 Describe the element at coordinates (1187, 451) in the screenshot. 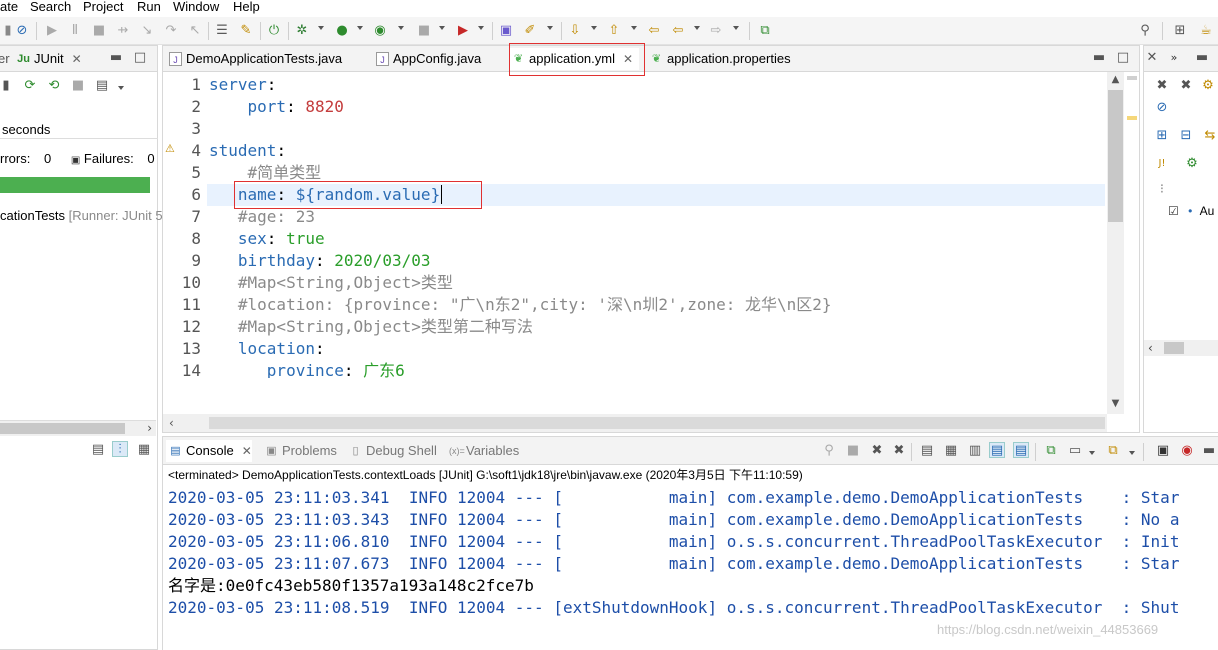

I see `ant-icon: ◉` at that location.